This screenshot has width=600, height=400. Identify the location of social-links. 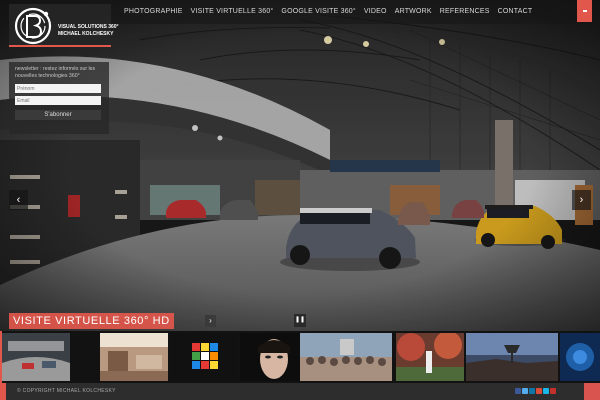
(535, 391).